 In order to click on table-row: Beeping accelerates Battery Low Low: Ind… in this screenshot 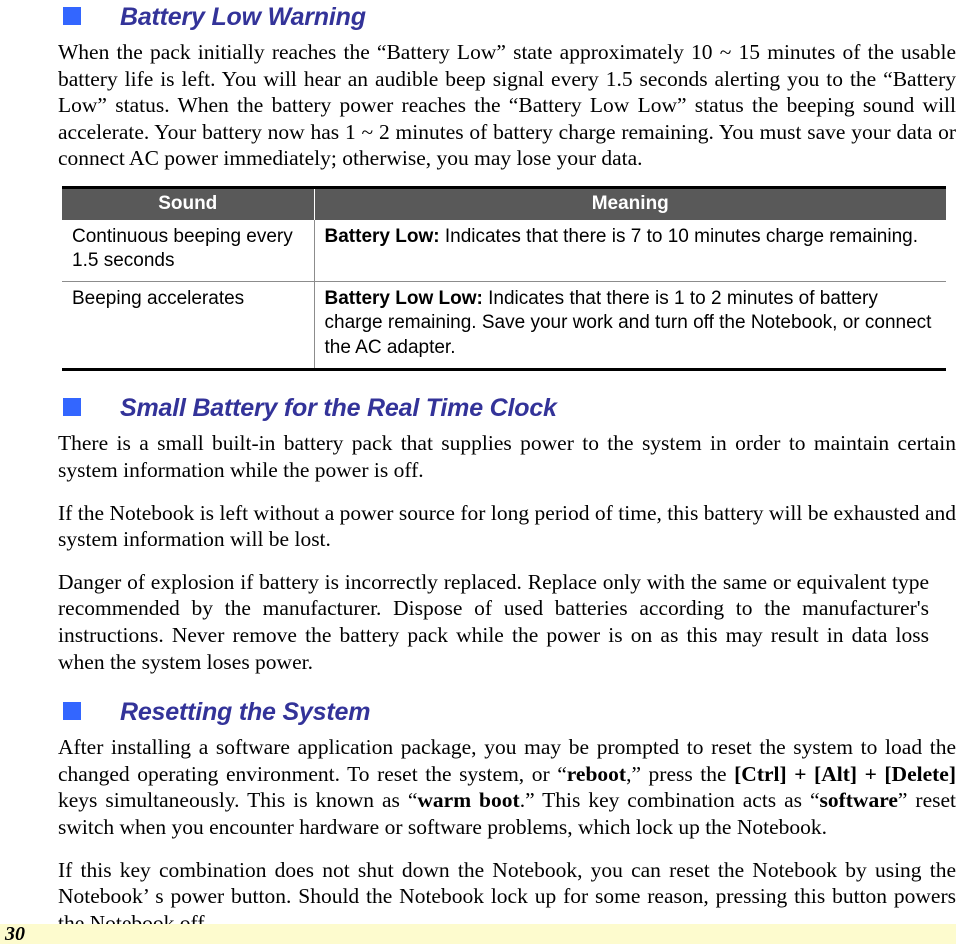, I will do `click(504, 326)`.